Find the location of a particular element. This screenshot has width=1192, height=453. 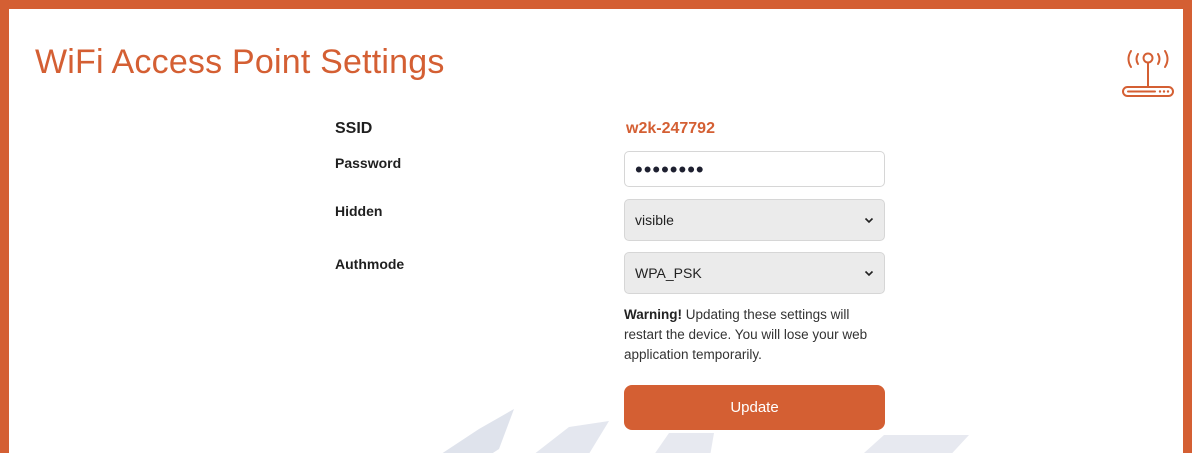

hidden-select-value: visible is located at coordinates (654, 220).